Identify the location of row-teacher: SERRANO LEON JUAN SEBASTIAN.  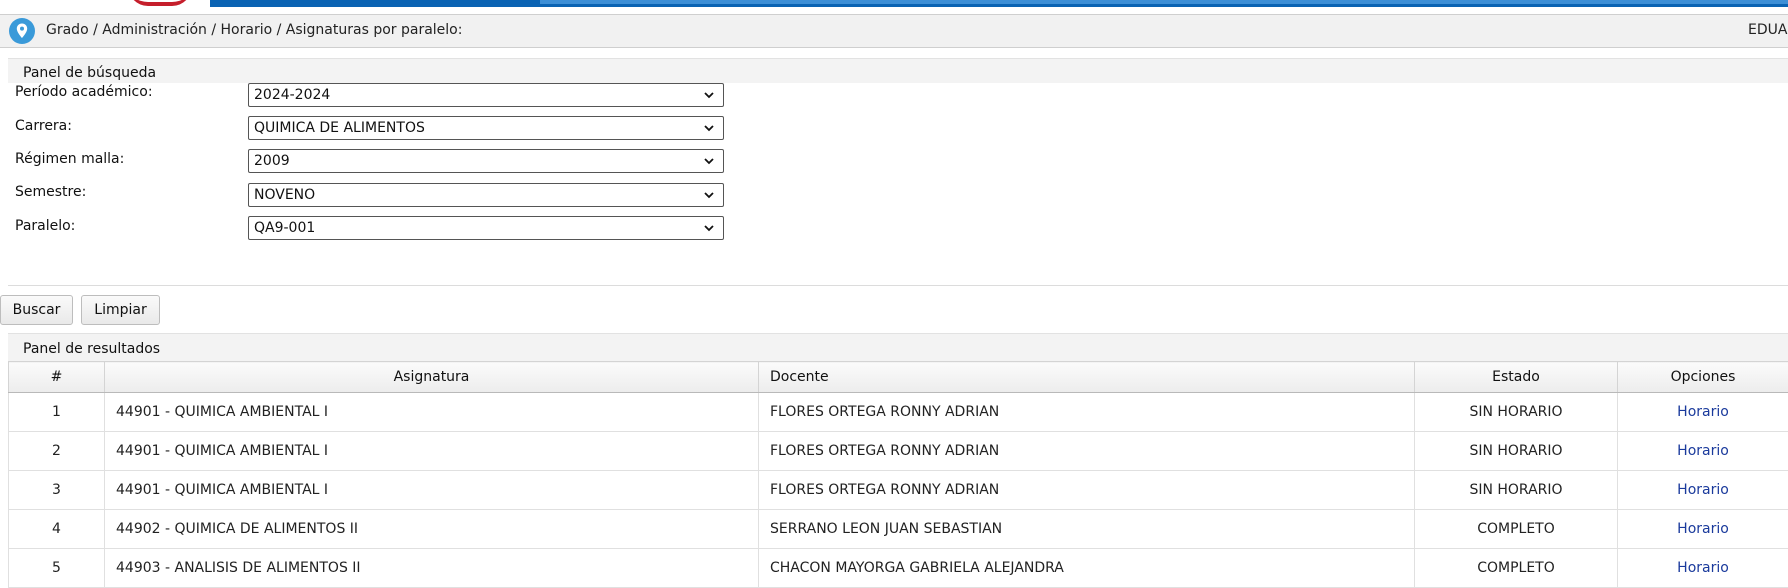
(1087, 529).